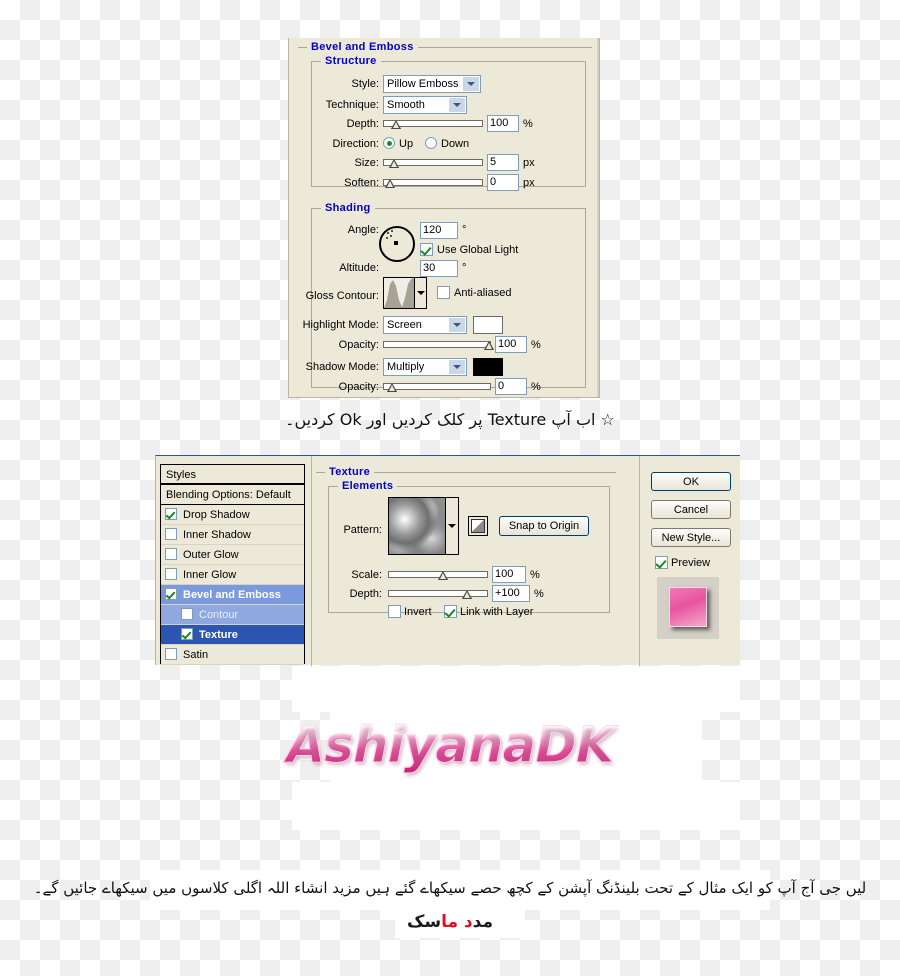  I want to click on technique-label: Technique:, so click(352, 105).